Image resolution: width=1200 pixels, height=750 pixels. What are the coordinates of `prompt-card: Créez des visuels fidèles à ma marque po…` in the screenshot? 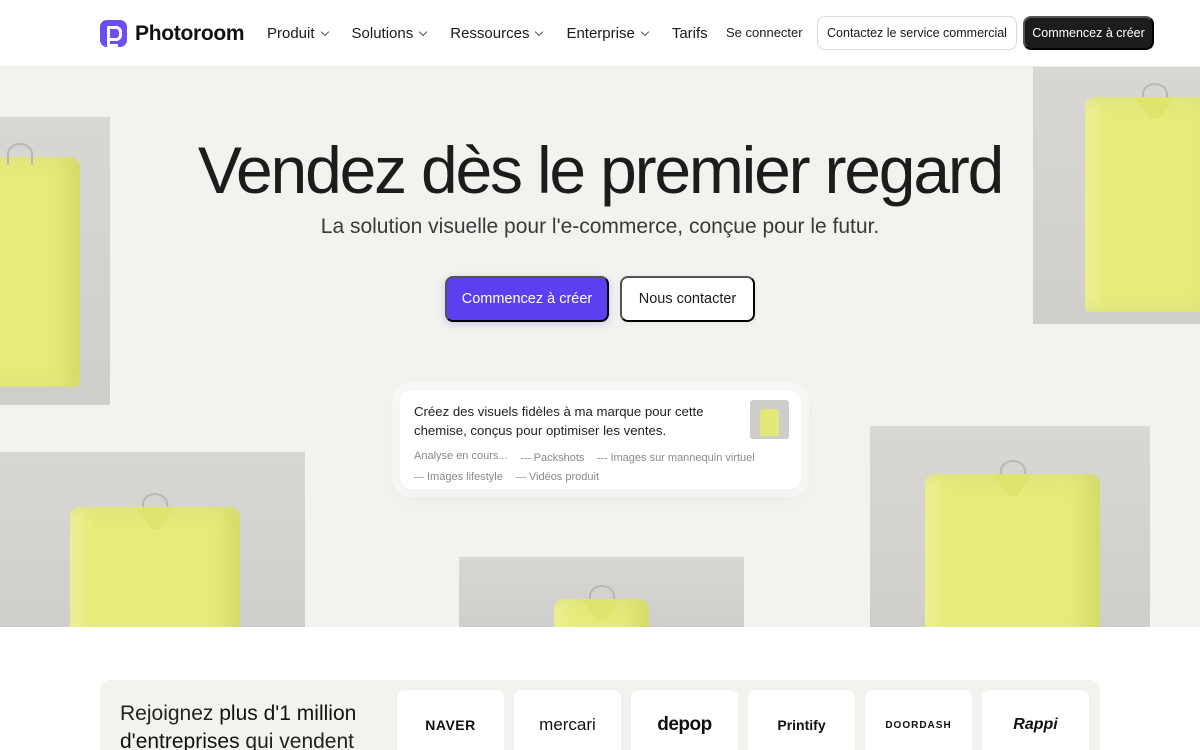 It's located at (600, 439).